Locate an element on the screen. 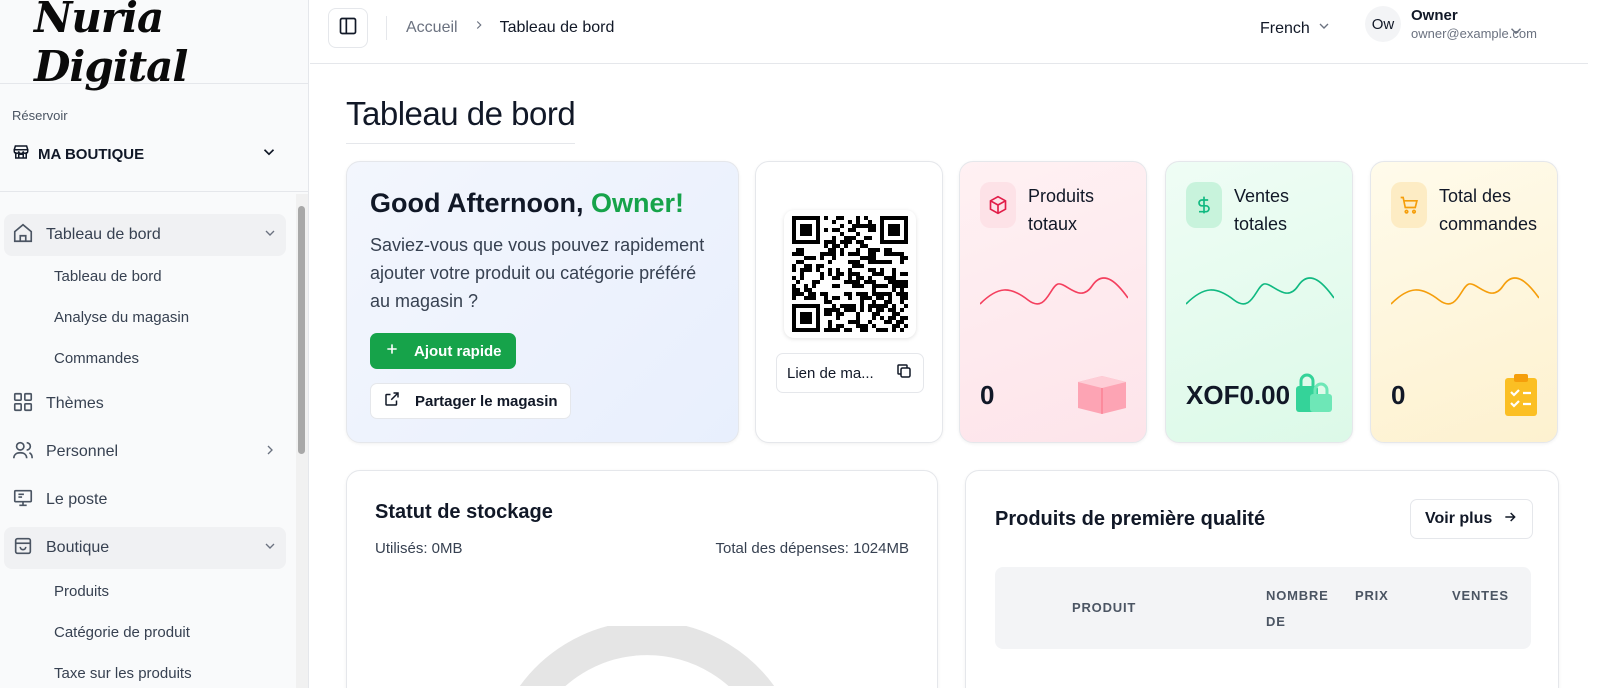 The height and width of the screenshot is (688, 1600). language-selector: French is located at coordinates (1296, 28).